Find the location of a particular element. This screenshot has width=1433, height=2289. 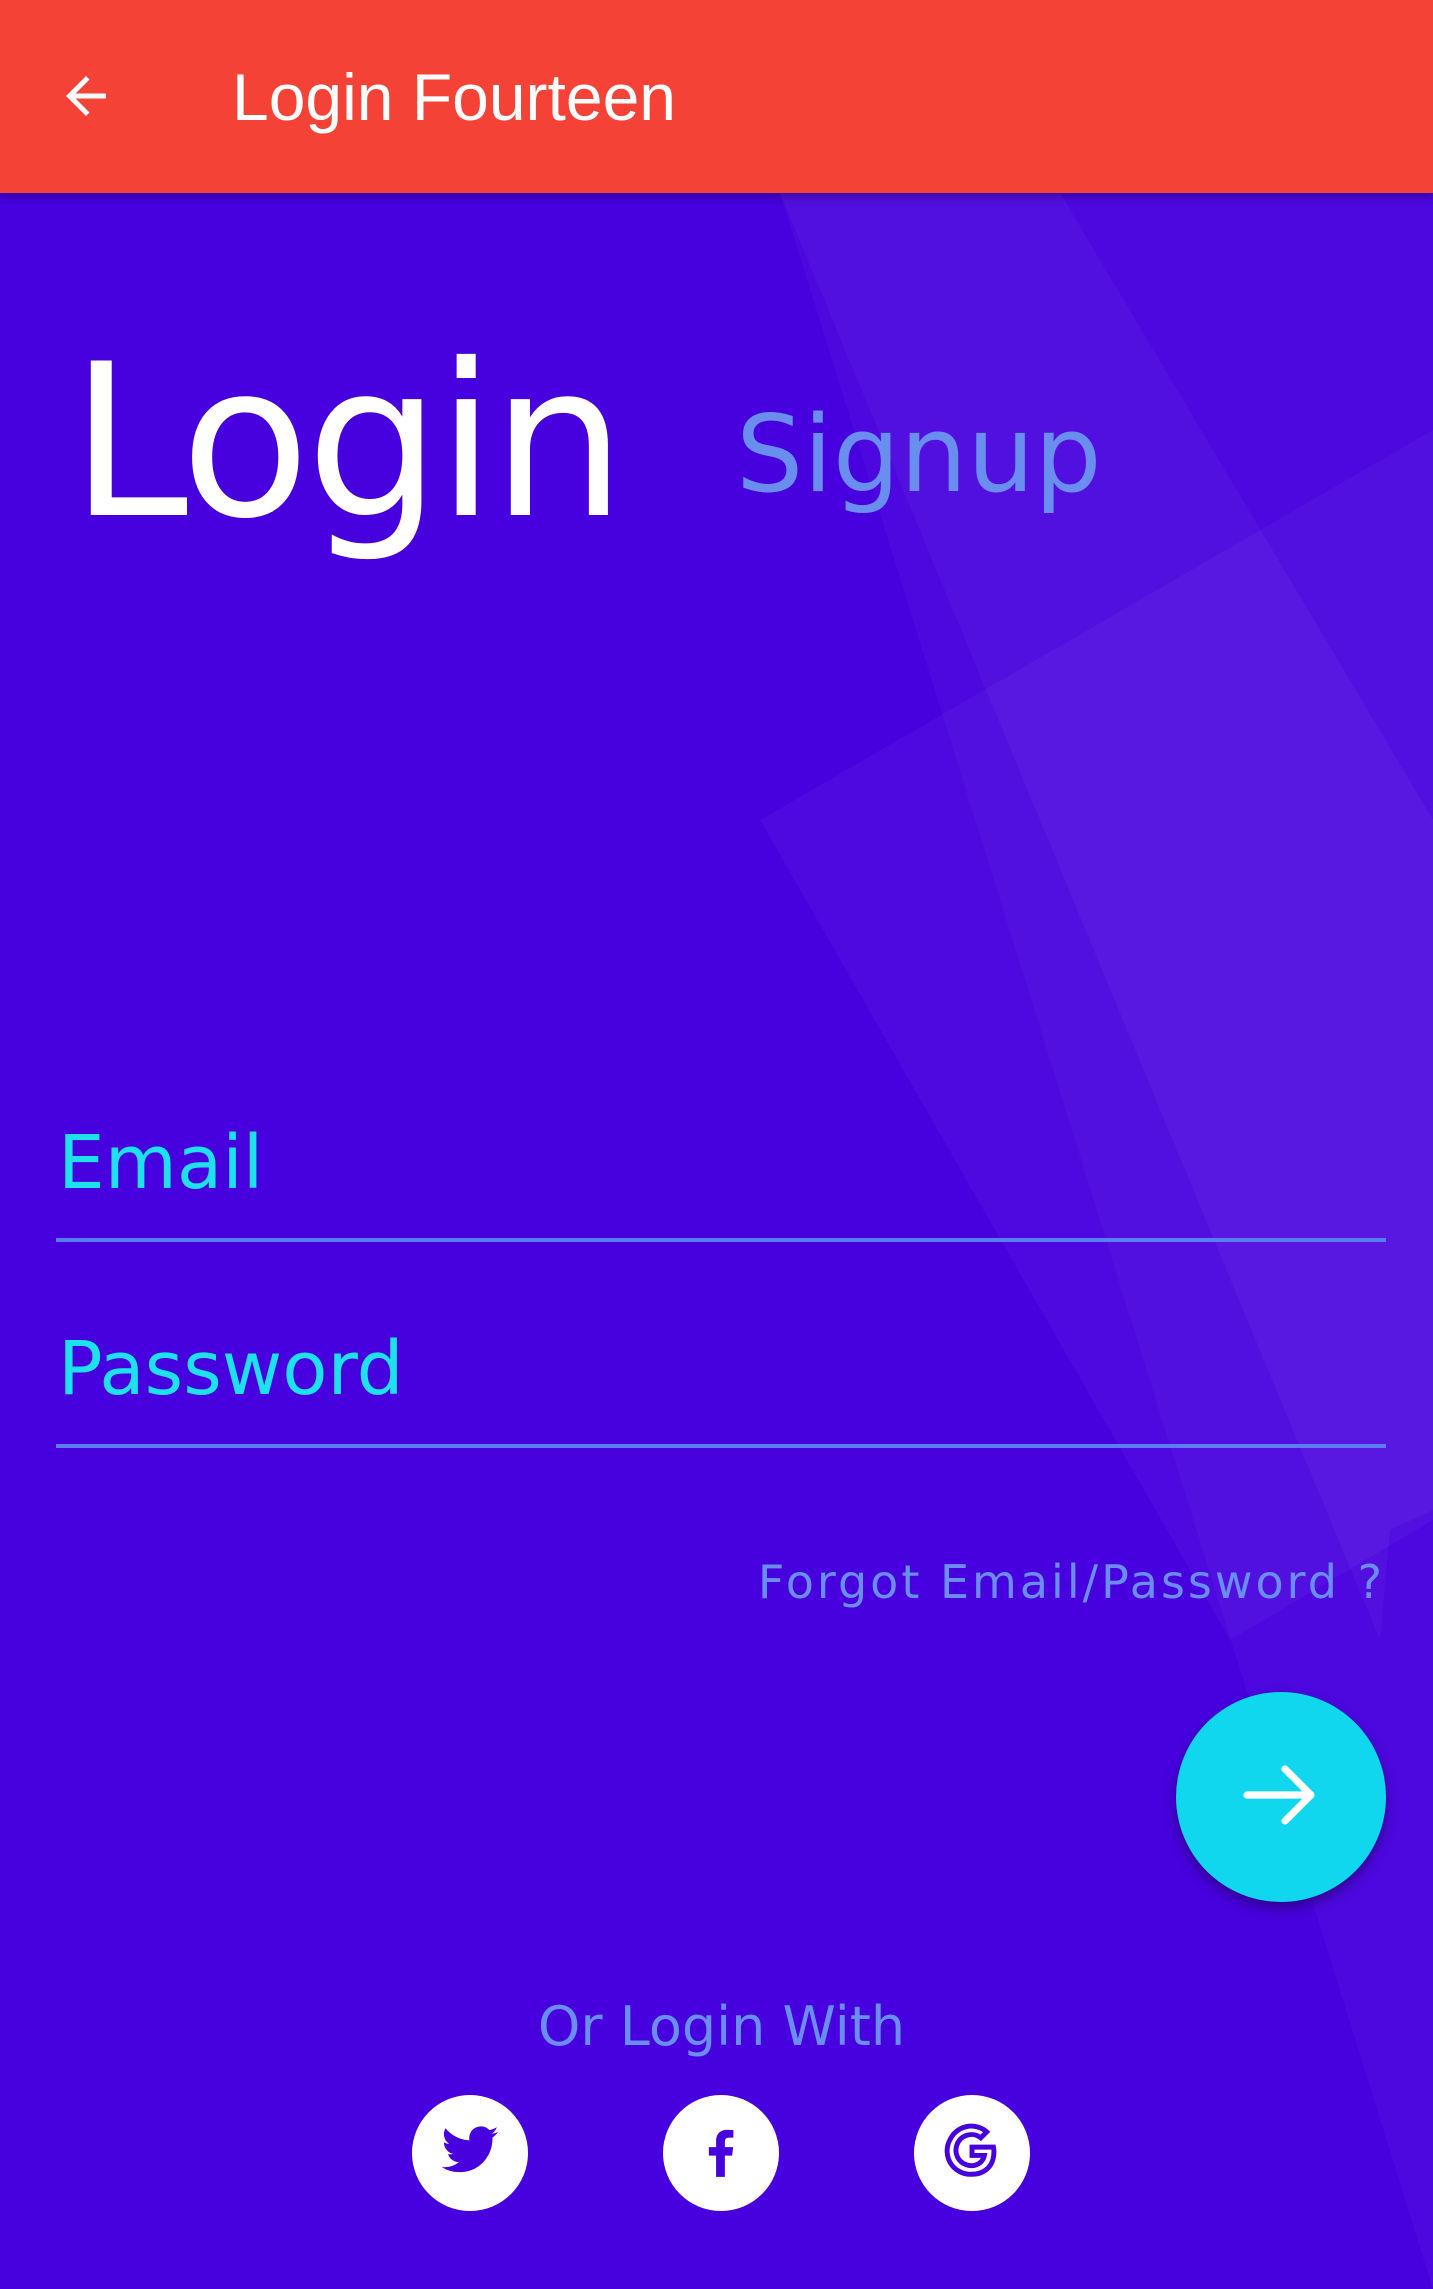

facebook-icon is located at coordinates (721, 2153).